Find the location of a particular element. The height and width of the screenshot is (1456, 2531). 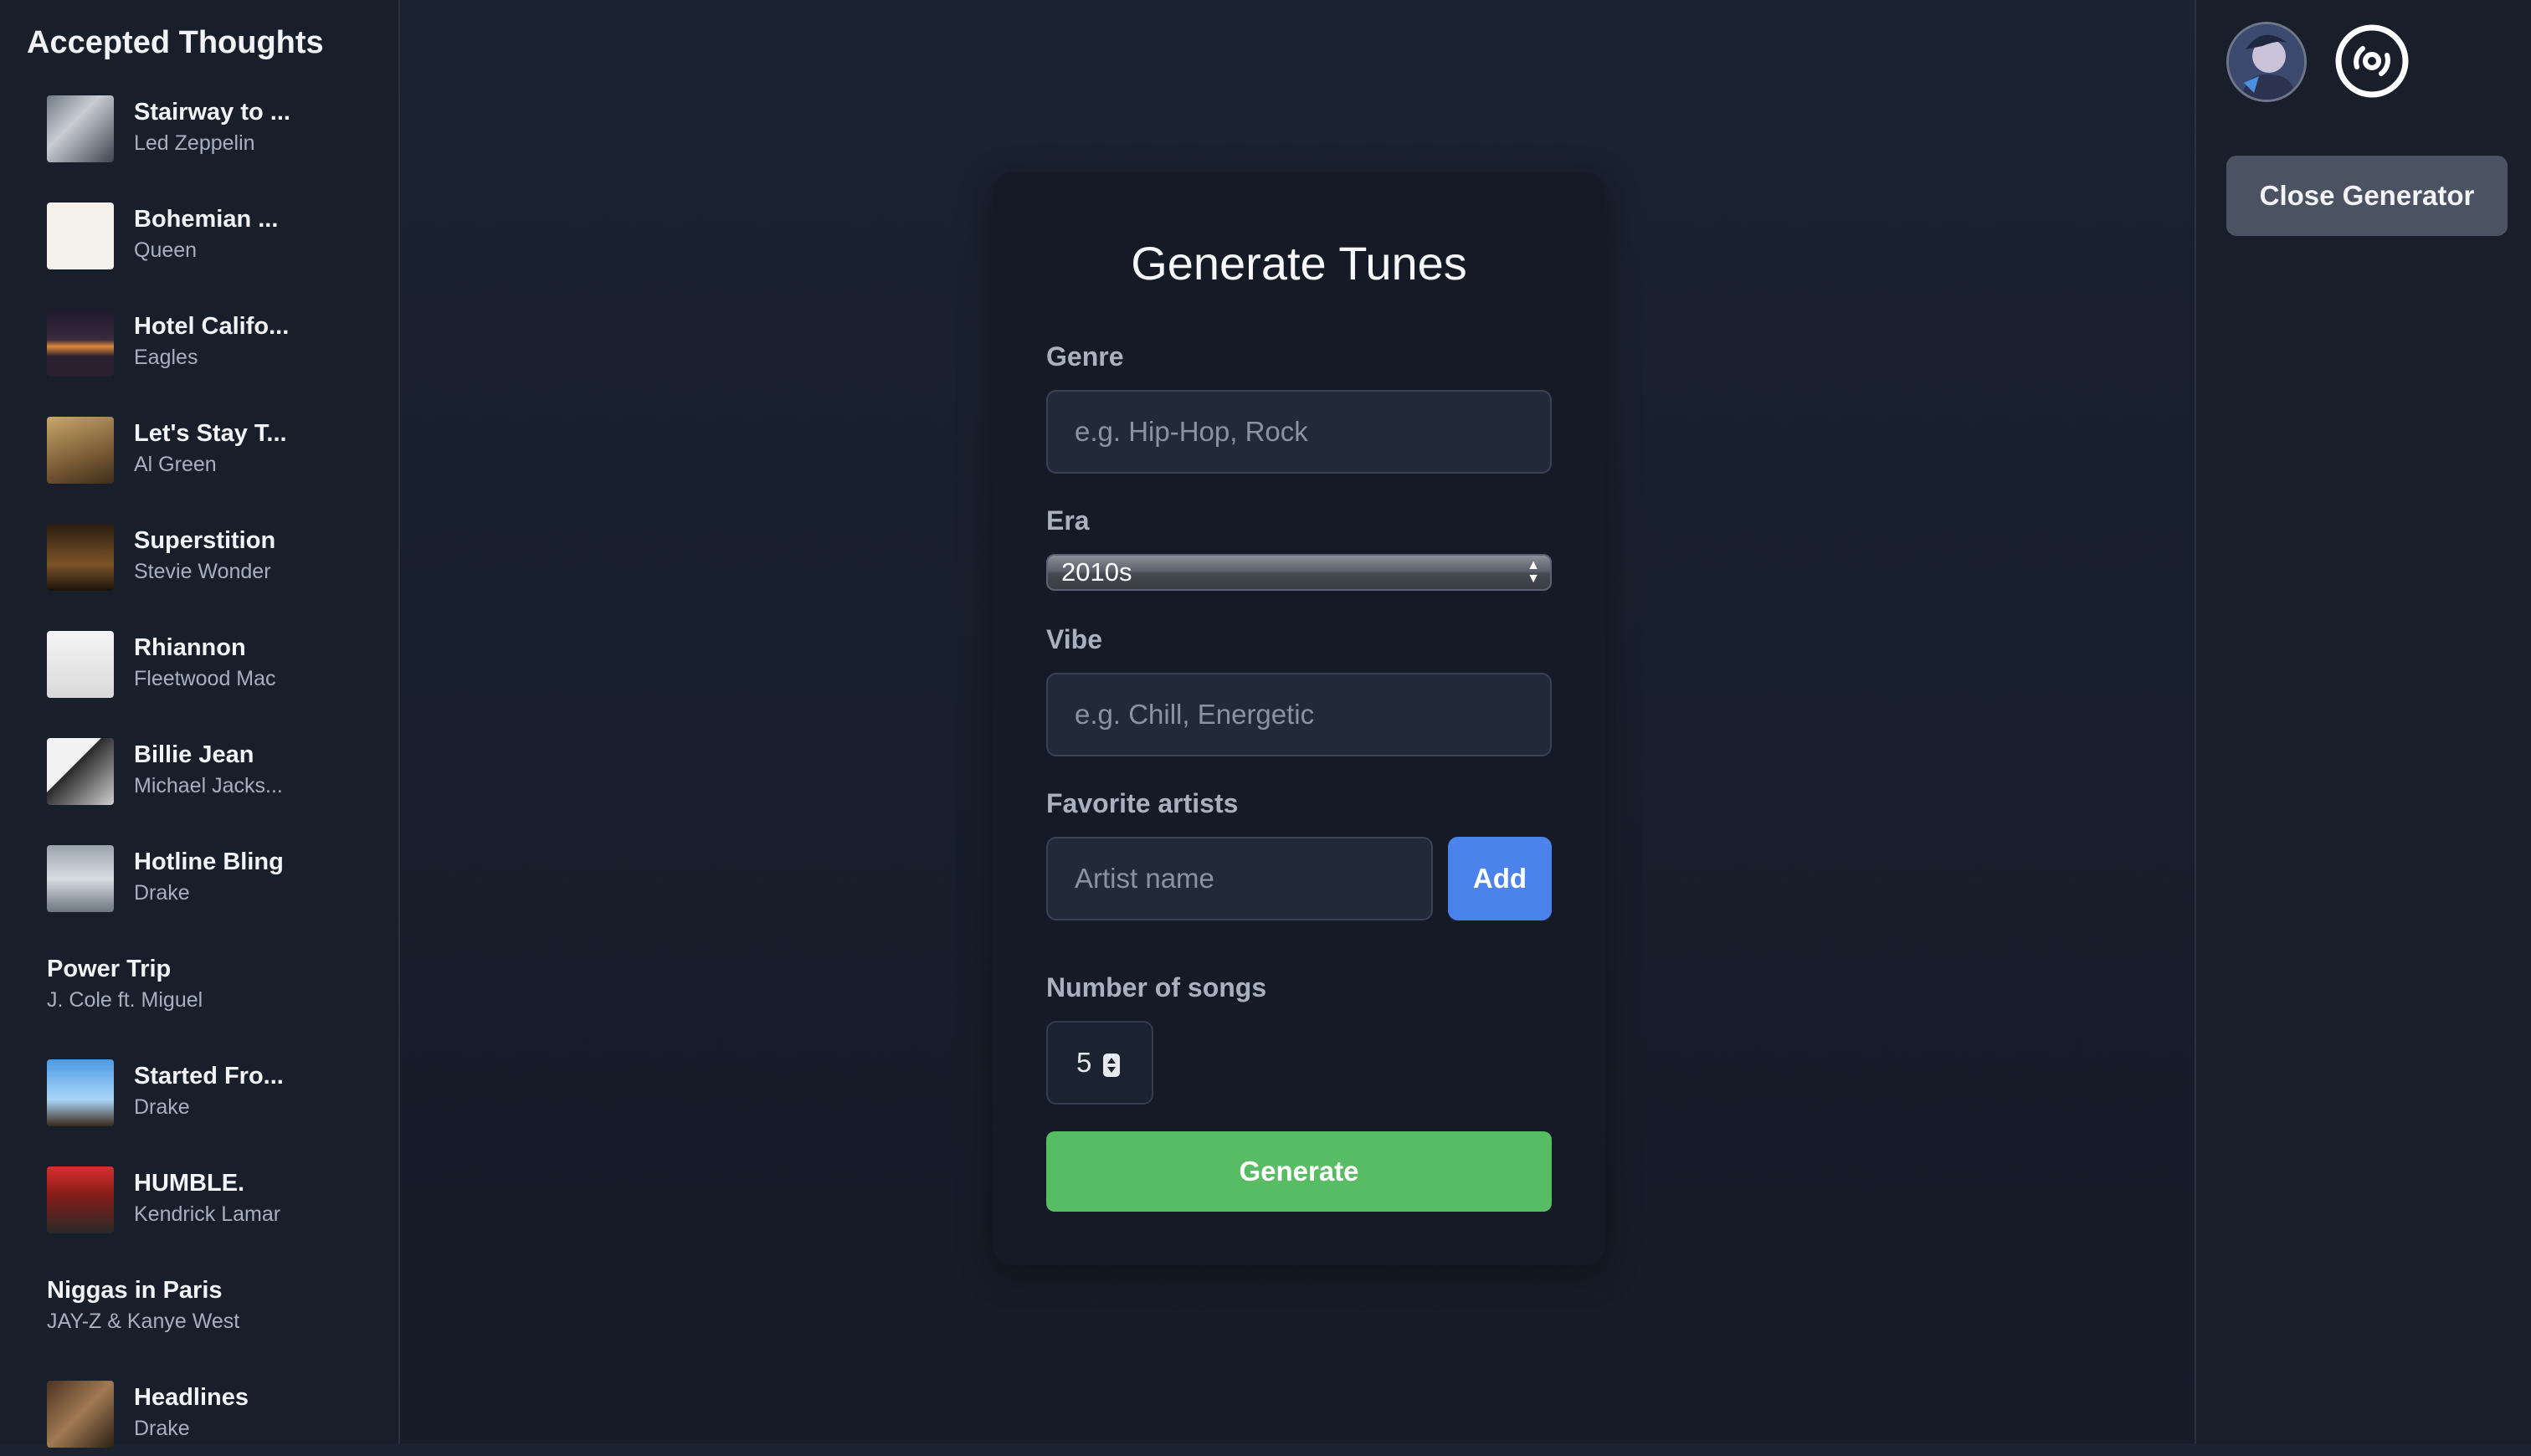

song-item: Power Trip J. Cole ft. Miguel is located at coordinates (214, 990).